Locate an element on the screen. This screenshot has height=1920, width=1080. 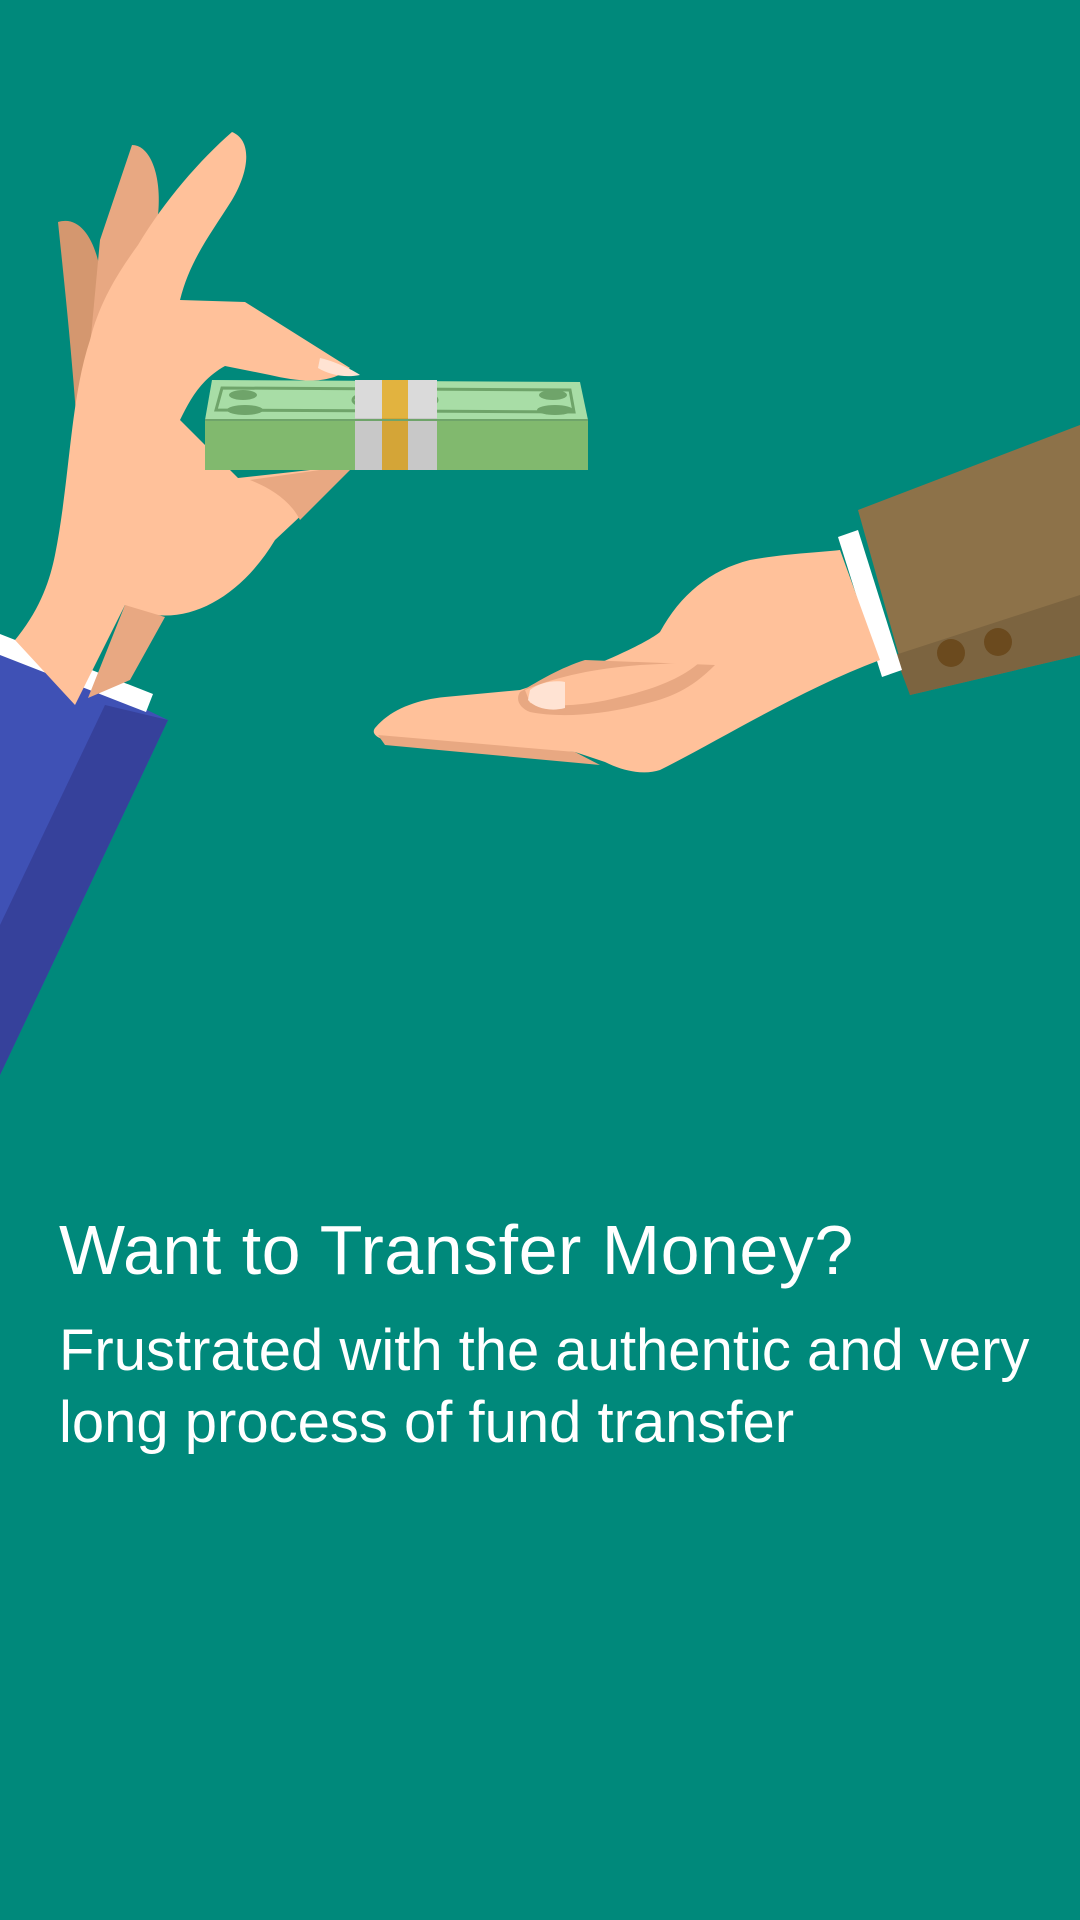
receiving-hand is located at coordinates (626, 661).